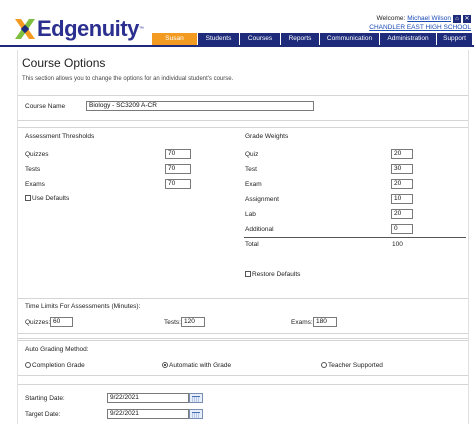 This screenshot has height=424, width=474. What do you see at coordinates (402, 214) in the screenshot?
I see `weight-lab-input: 20` at bounding box center [402, 214].